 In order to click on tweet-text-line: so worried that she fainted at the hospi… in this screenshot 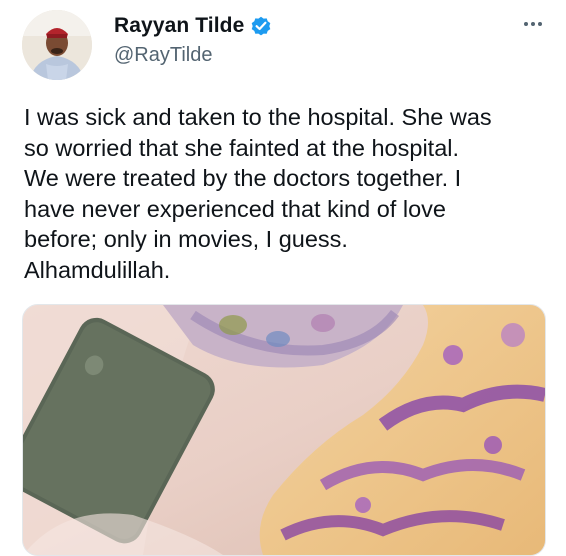, I will do `click(242, 147)`.